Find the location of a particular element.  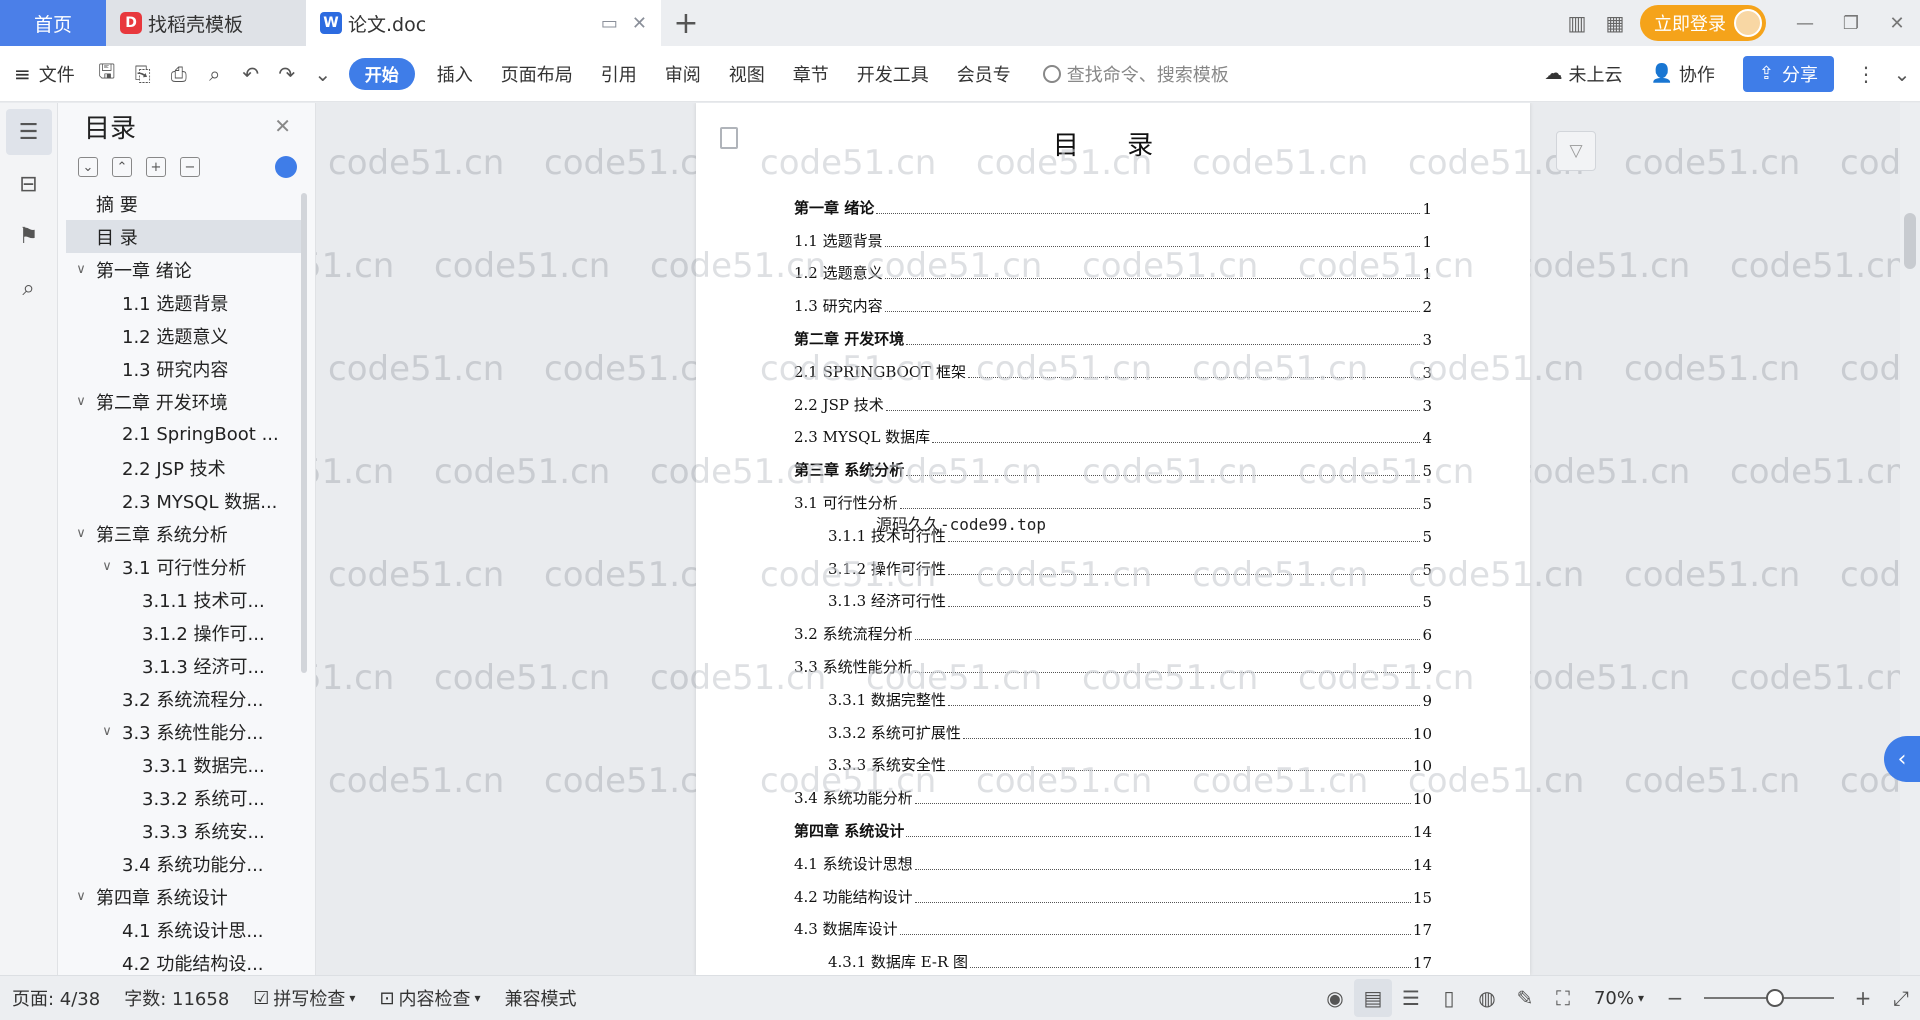

tab-home-ribbon: 开始 is located at coordinates (381, 73).